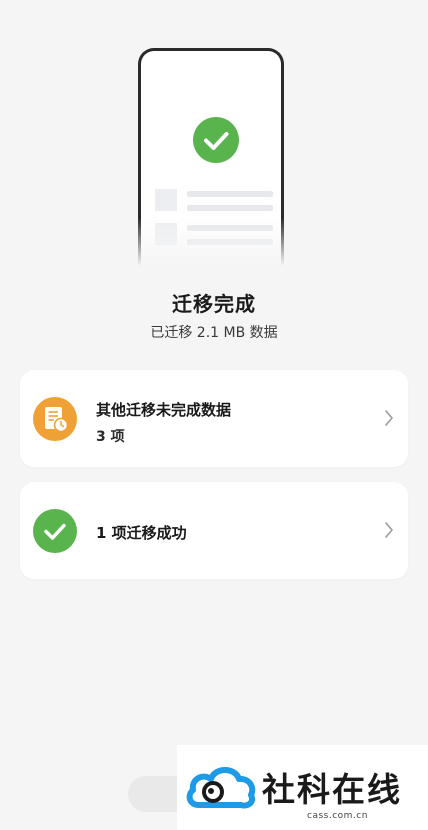 This screenshot has width=428, height=830. Describe the element at coordinates (337, 816) in the screenshot. I see `watermark-domain: cass.com.cn` at that location.